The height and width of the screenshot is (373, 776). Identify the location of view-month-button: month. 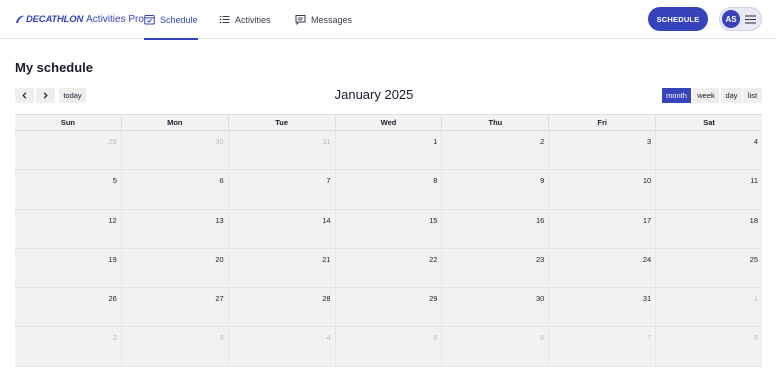
(676, 95).